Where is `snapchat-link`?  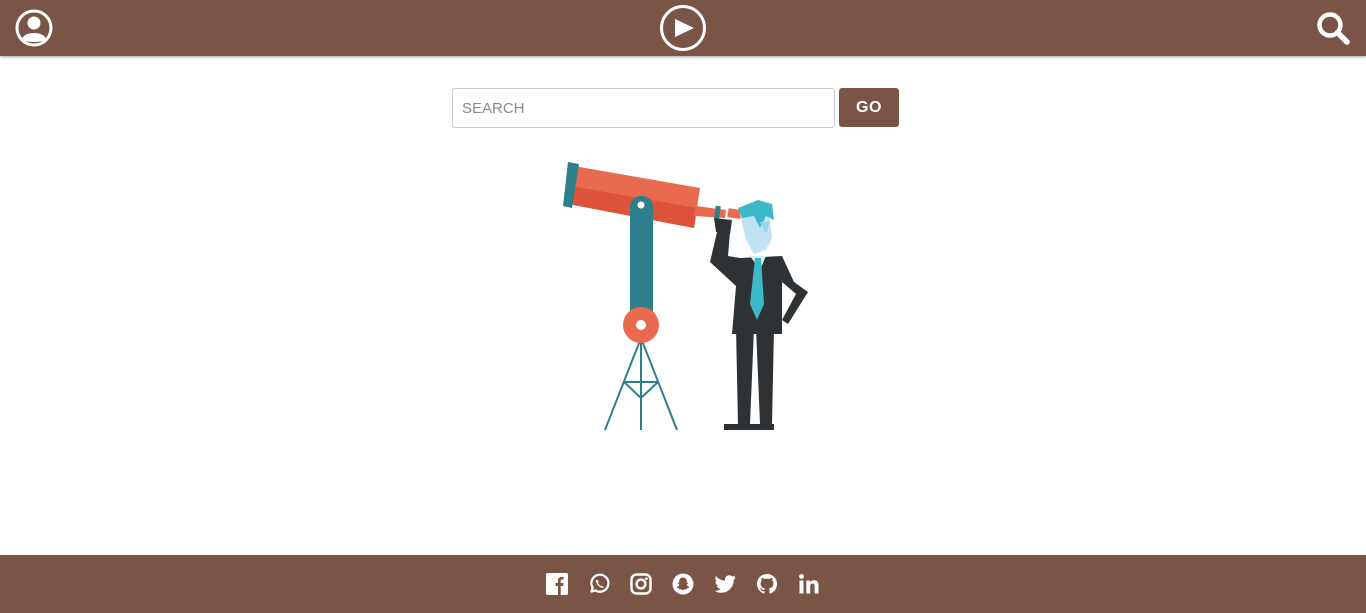
snapchat-link is located at coordinates (683, 584).